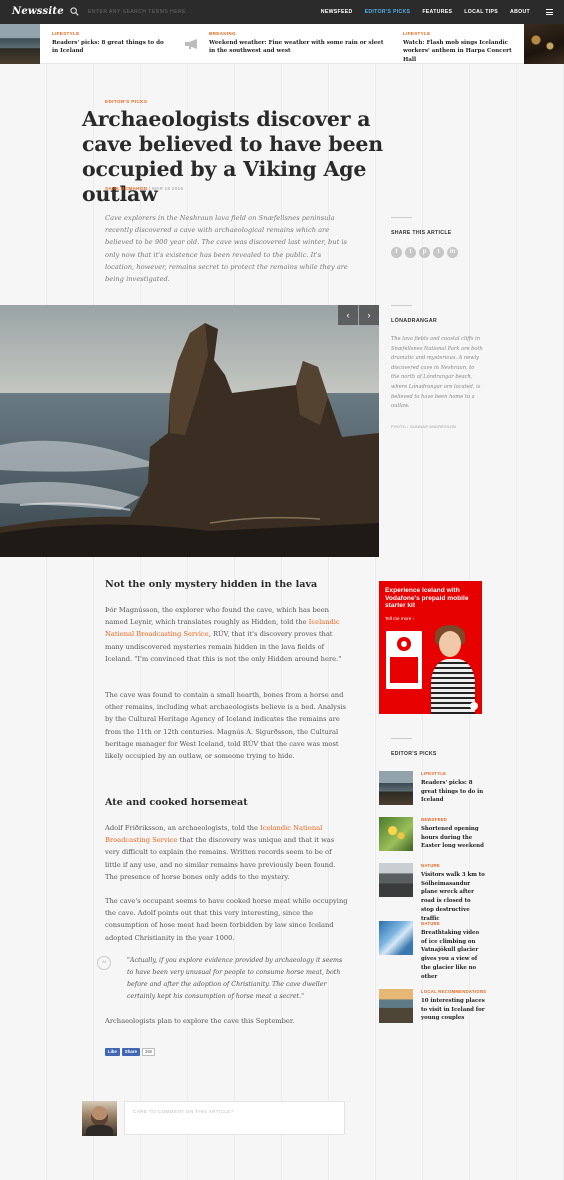  Describe the element at coordinates (450, 644) in the screenshot. I see `ad-person-face` at that location.